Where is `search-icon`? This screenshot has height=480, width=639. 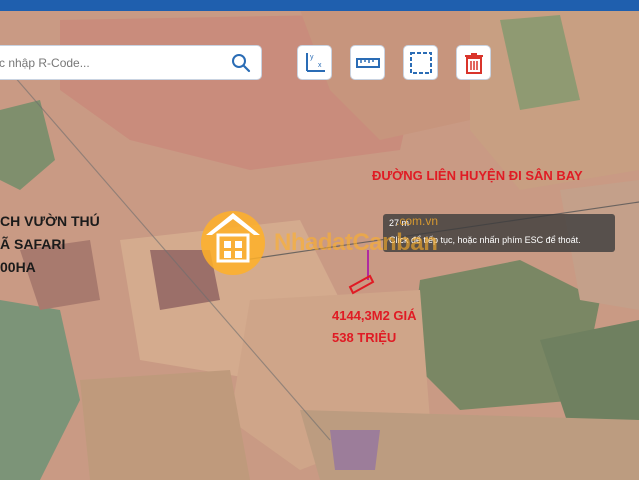
search-icon is located at coordinates (241, 63).